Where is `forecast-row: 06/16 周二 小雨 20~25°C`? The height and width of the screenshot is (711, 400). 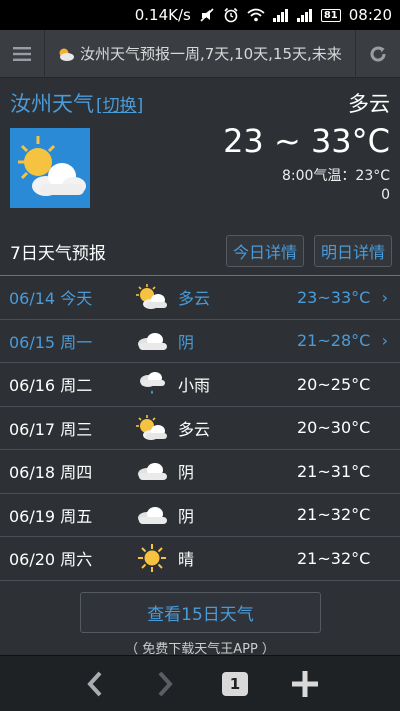 forecast-row: 06/16 周二 小雨 20~25°C is located at coordinates (200, 385).